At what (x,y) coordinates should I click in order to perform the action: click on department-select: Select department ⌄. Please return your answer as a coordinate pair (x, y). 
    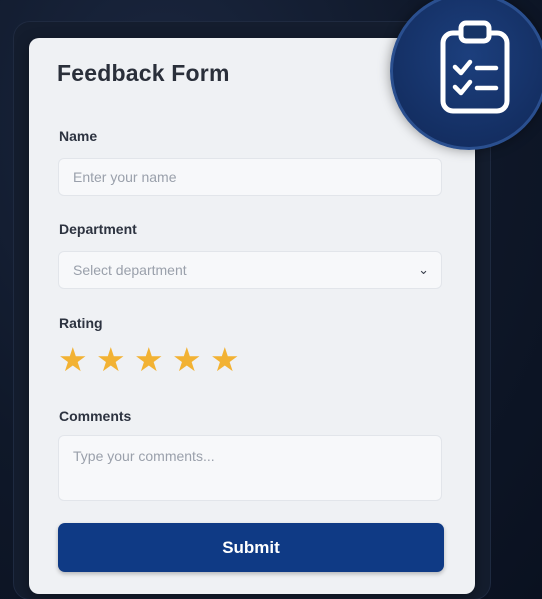
    Looking at the image, I should click on (250, 270).